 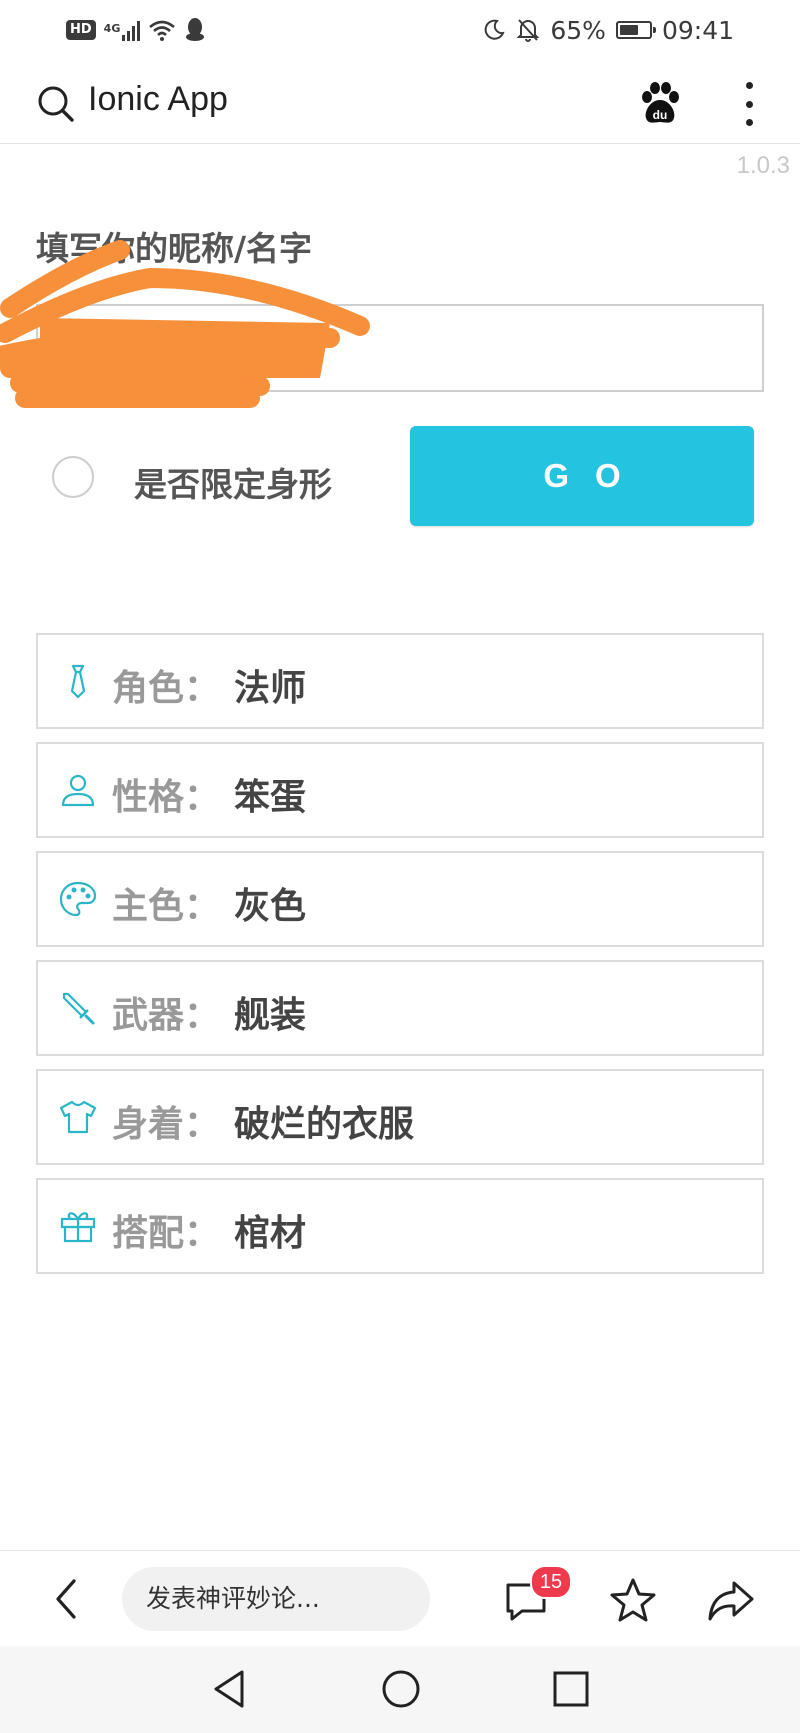 What do you see at coordinates (78, 1008) in the screenshot?
I see `sword-icon` at bounding box center [78, 1008].